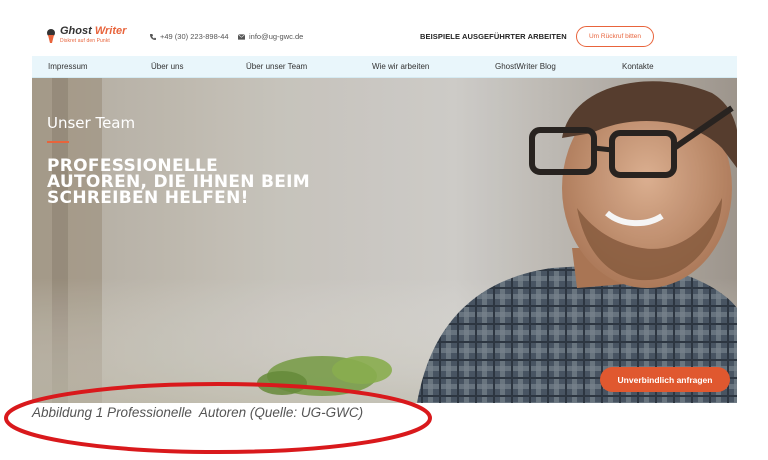  Describe the element at coordinates (58, 142) in the screenshot. I see `hero-title-divider` at that location.